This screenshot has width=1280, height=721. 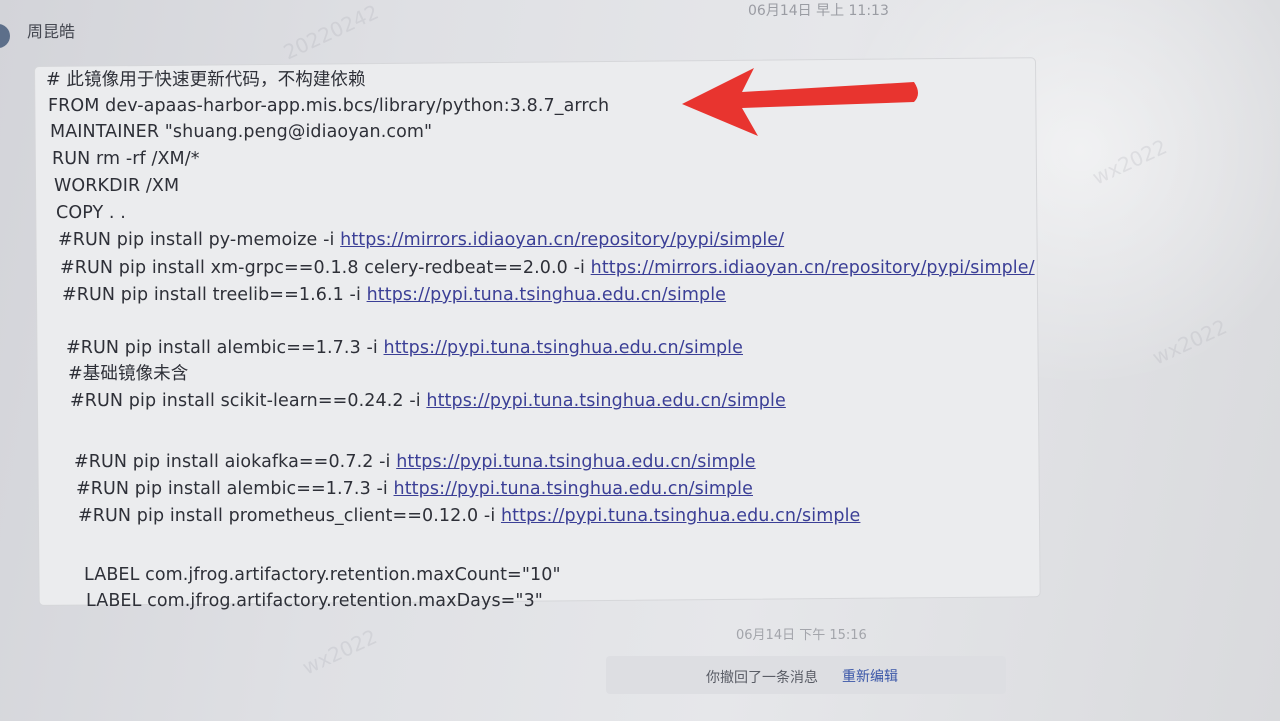 I want to click on watermark: 20220242, so click(x=331, y=32).